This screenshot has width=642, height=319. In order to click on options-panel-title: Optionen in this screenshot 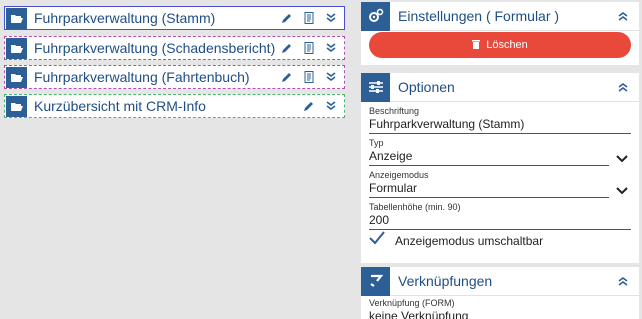, I will do `click(426, 87)`.